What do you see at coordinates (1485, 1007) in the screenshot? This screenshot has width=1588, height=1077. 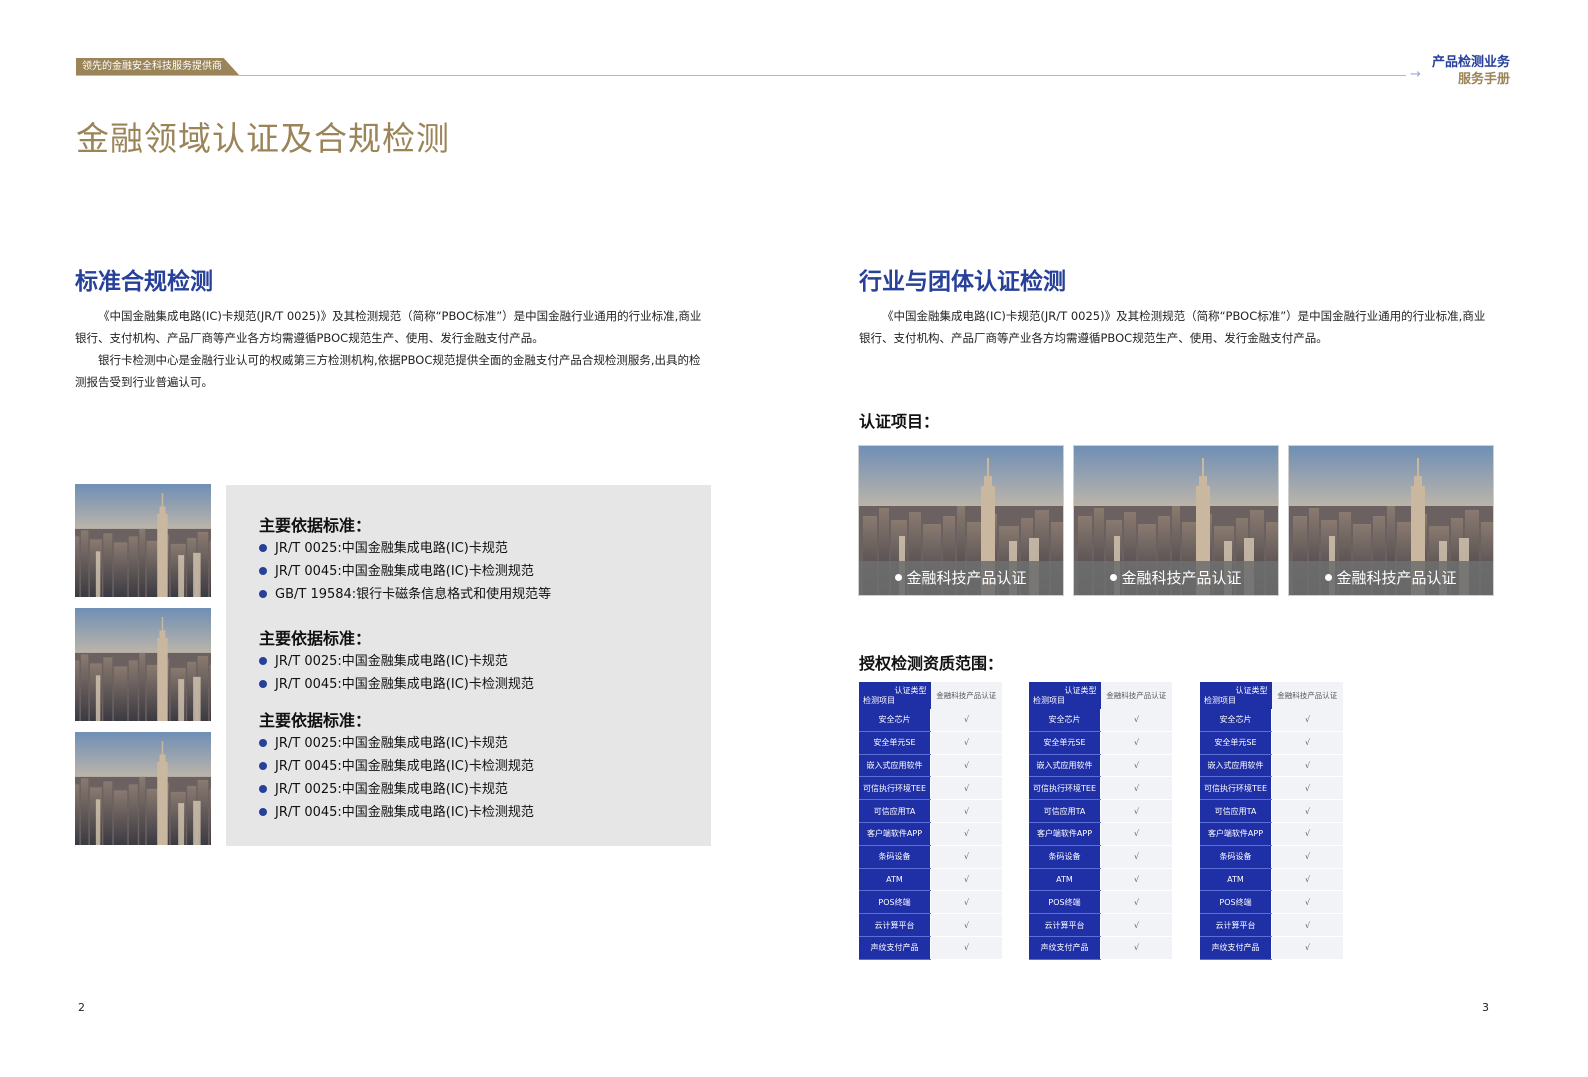 I see `page-number: 3` at bounding box center [1485, 1007].